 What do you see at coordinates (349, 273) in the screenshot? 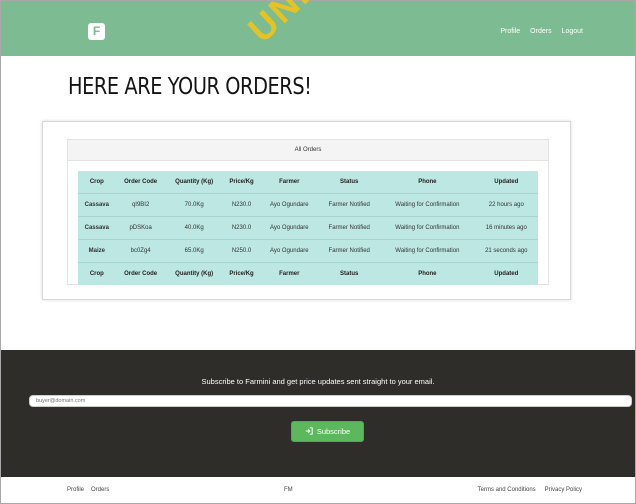
I see `column-footer: Status` at bounding box center [349, 273].